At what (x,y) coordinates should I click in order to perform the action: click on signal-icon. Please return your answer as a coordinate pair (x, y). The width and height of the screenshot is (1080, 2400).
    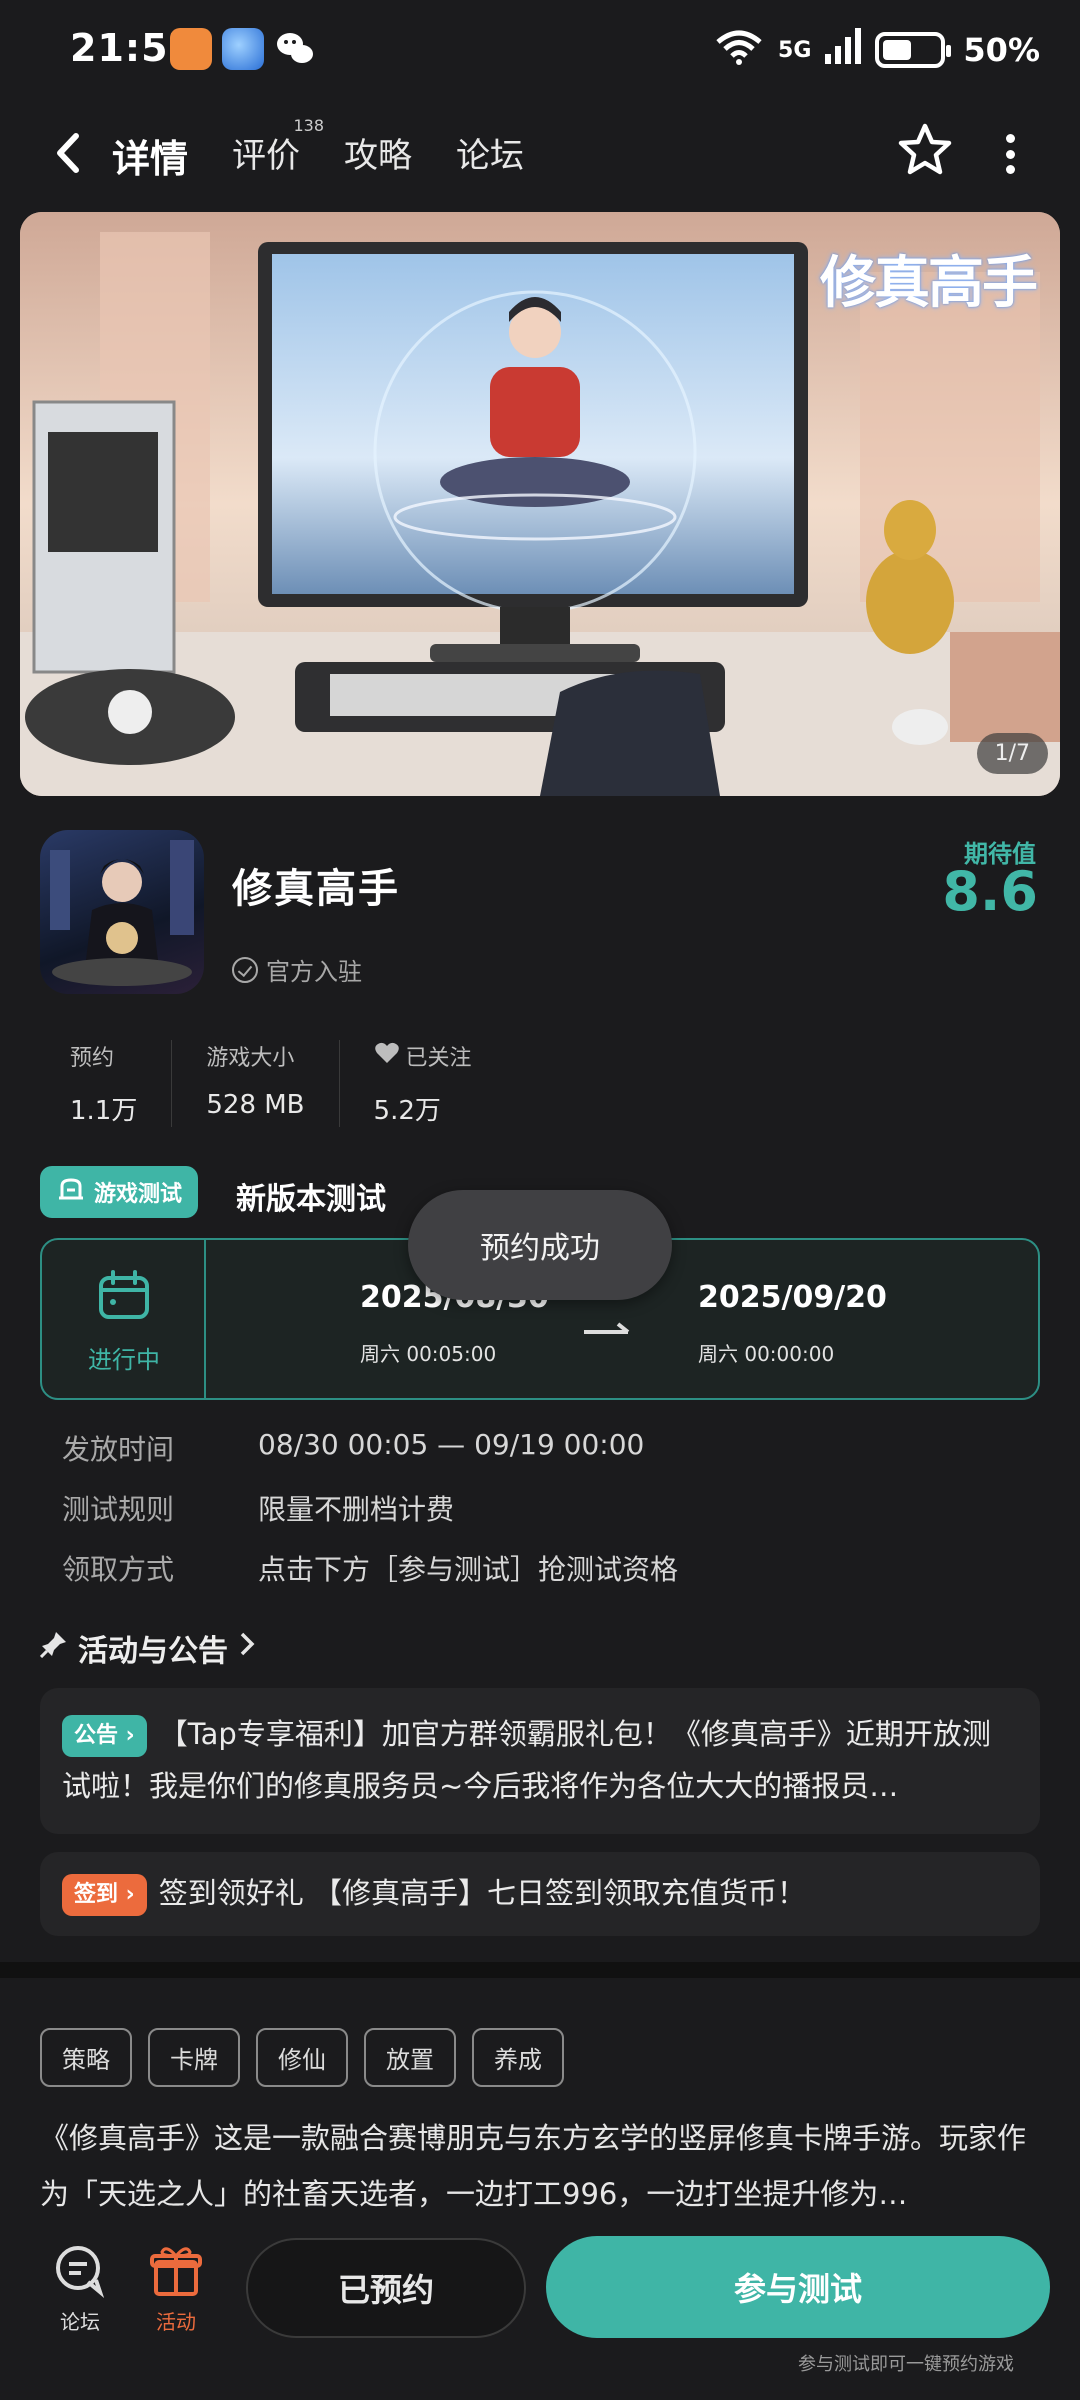
    Looking at the image, I should click on (843, 50).